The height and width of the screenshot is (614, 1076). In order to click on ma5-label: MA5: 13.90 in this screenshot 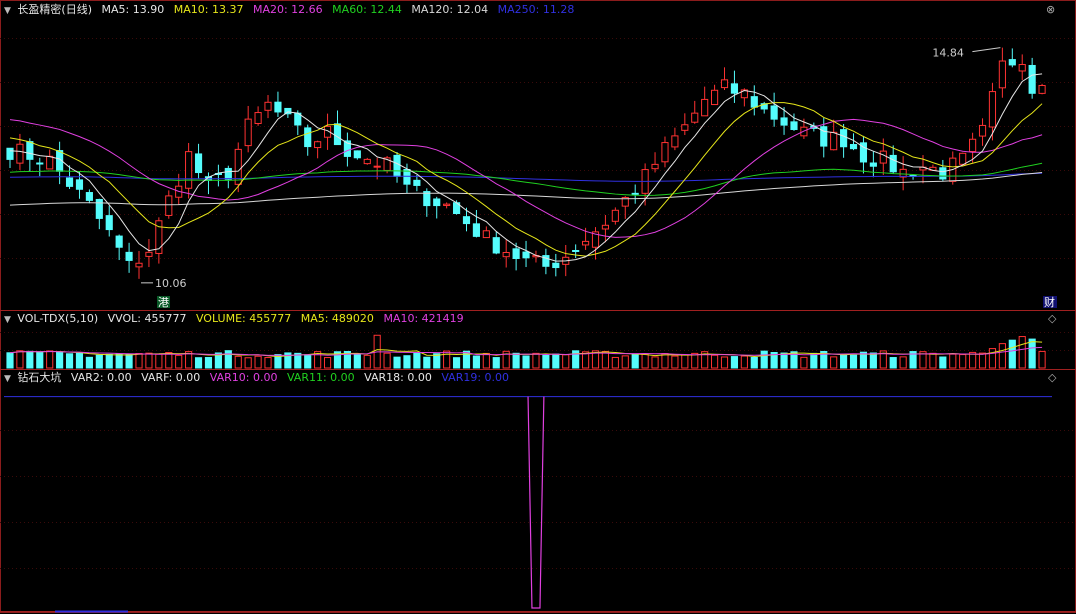, I will do `click(133, 9)`.